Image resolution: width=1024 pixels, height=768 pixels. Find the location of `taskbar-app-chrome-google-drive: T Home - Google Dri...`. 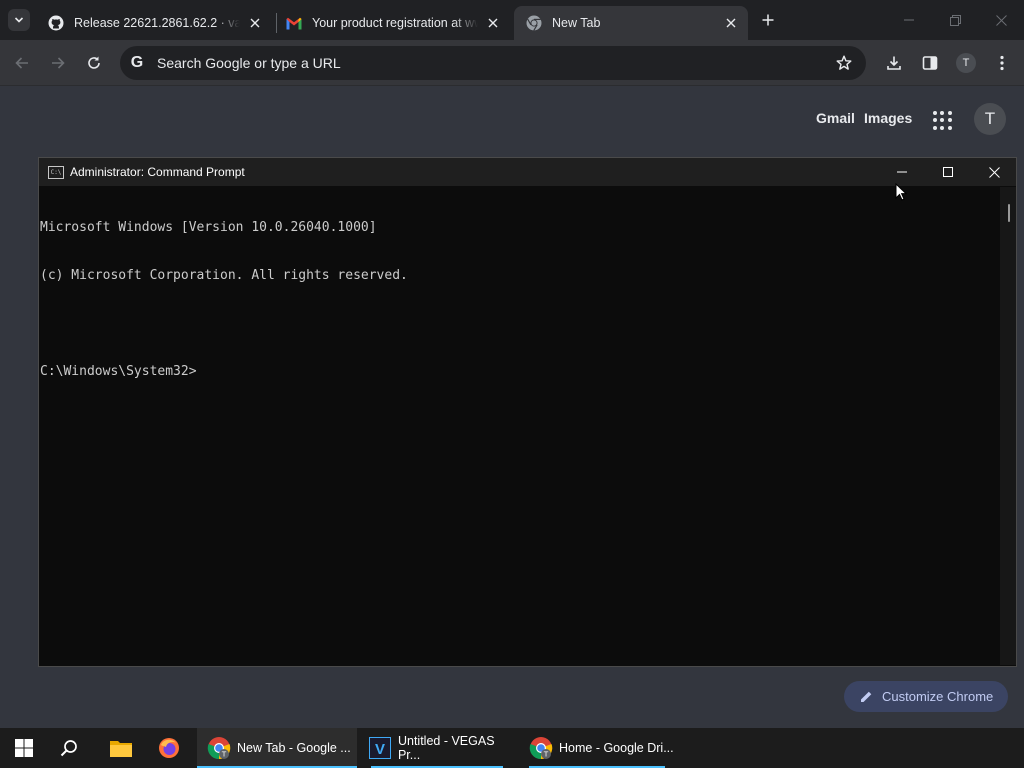

taskbar-app-chrome-google-drive: T Home - Google Dri... is located at coordinates (597, 748).